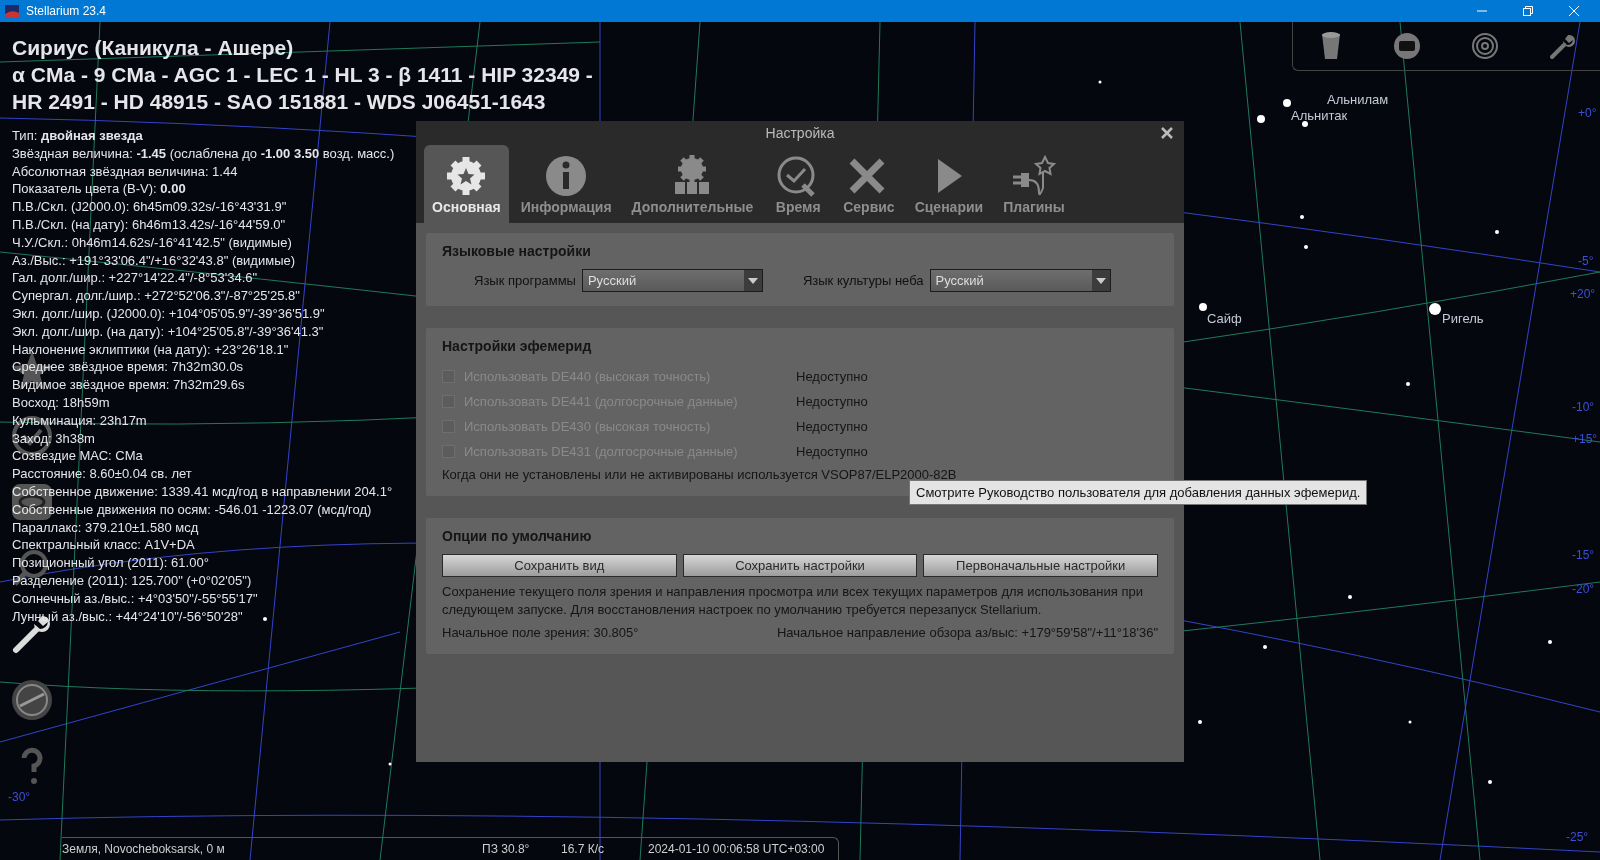  I want to click on fps-text: 16.7 К/с, so click(583, 849).